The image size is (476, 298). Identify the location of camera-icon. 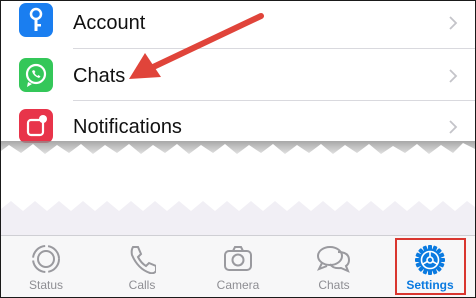
(238, 258).